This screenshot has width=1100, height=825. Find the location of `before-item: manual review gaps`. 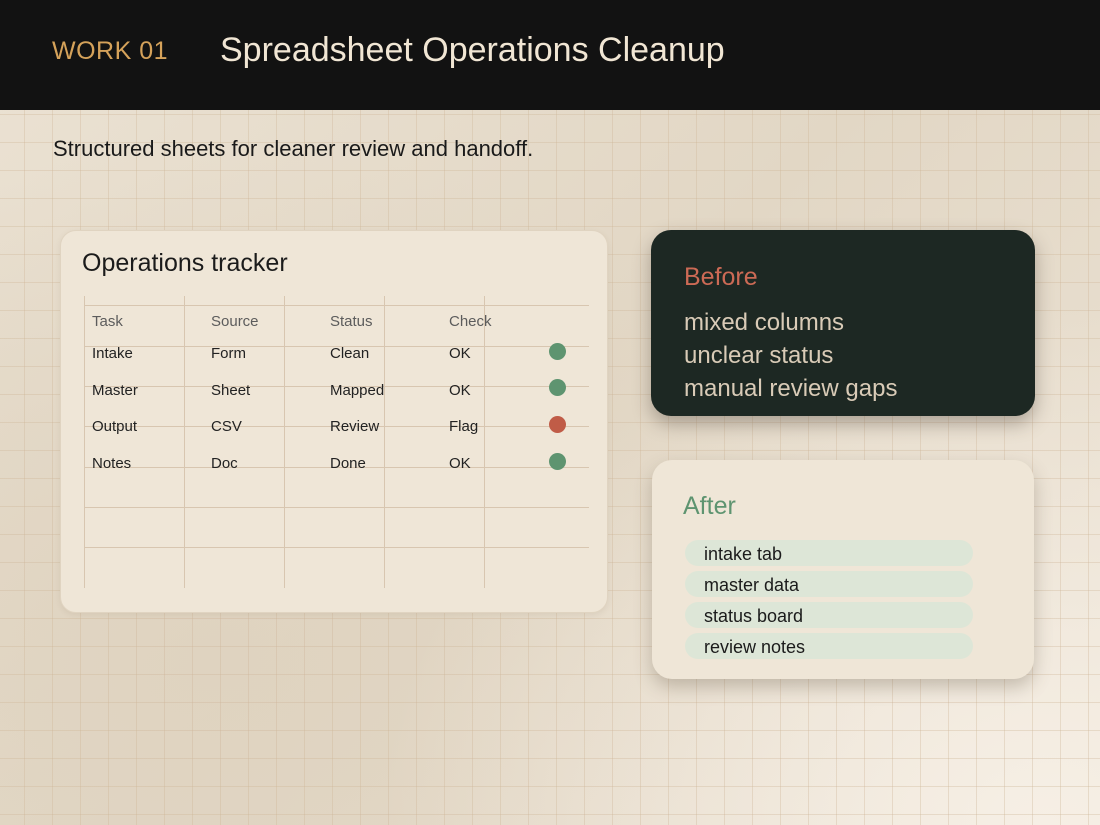

before-item: manual review gaps is located at coordinates (791, 388).